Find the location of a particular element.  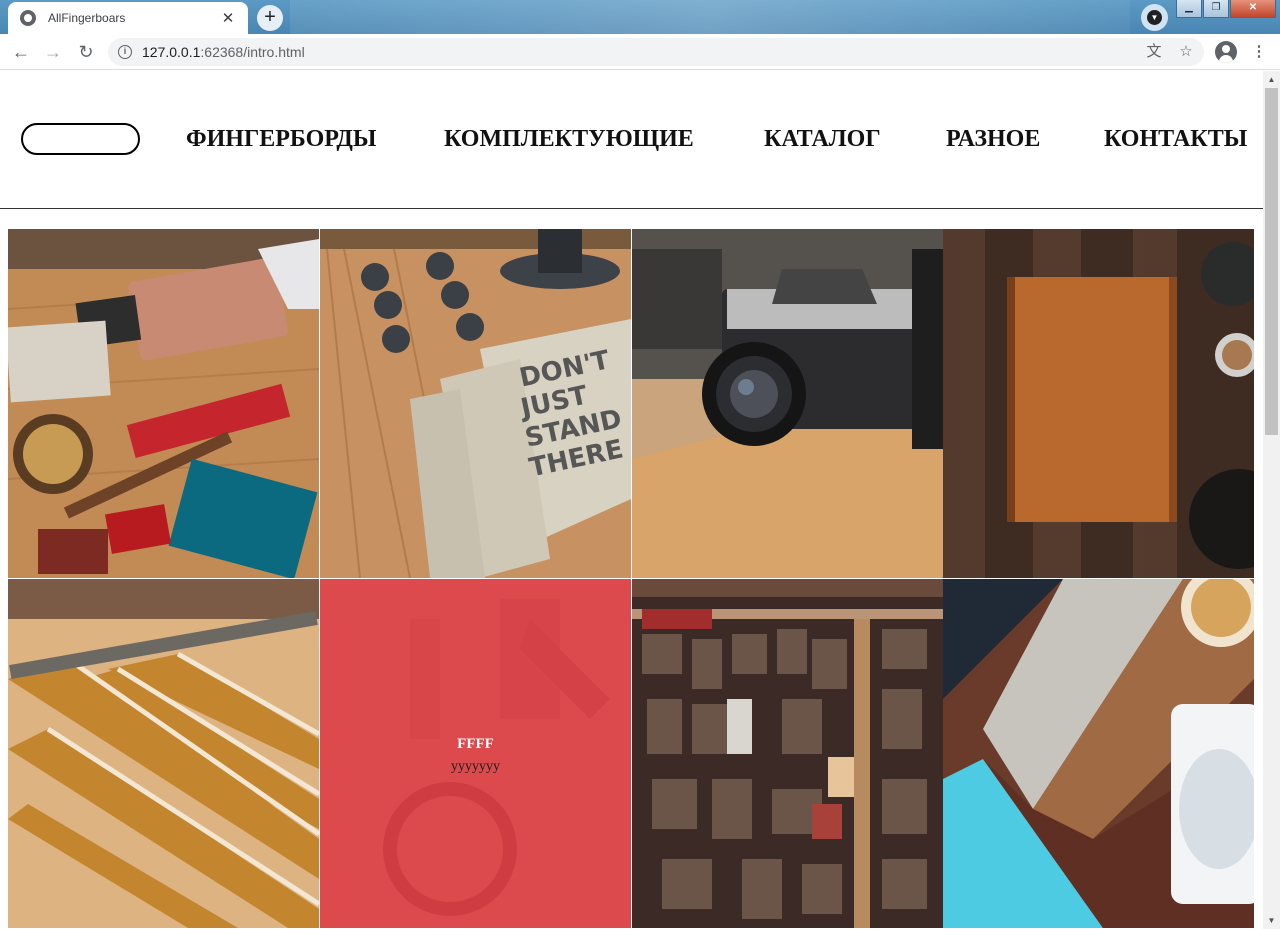

close-window-button: ✕ is located at coordinates (1253, 9).